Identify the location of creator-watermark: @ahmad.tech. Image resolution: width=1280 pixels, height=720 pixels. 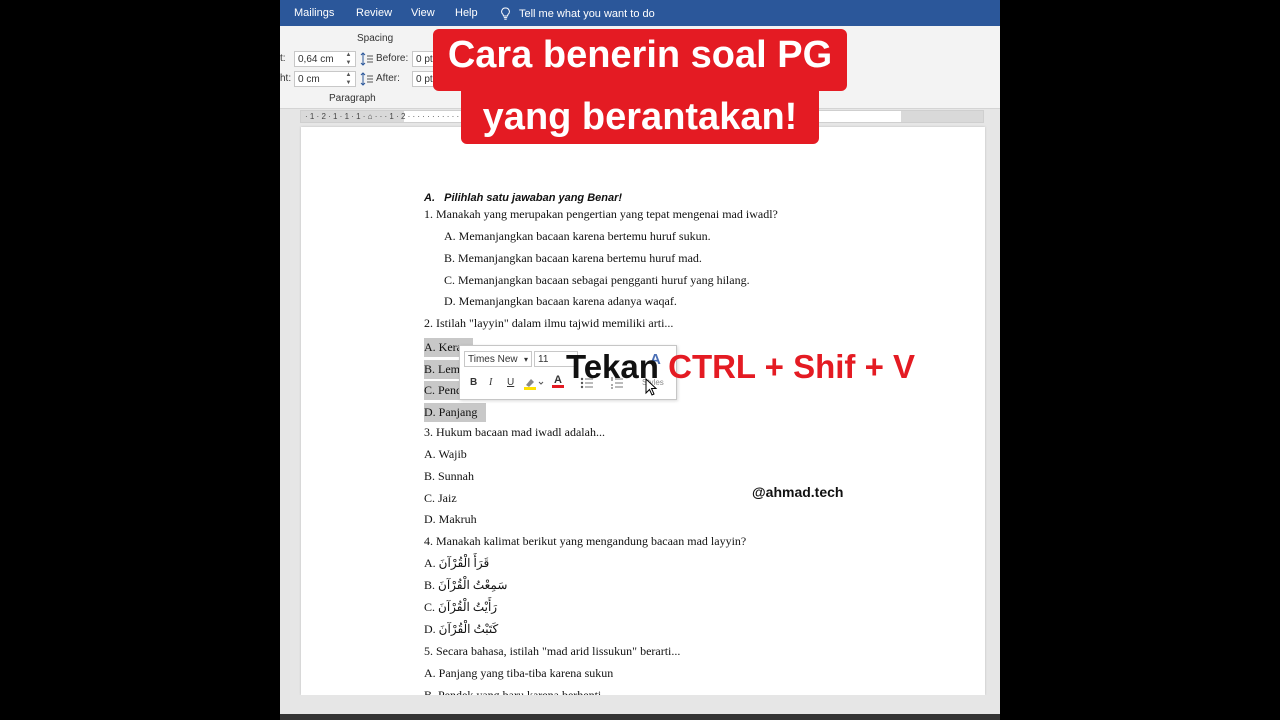
(798, 492).